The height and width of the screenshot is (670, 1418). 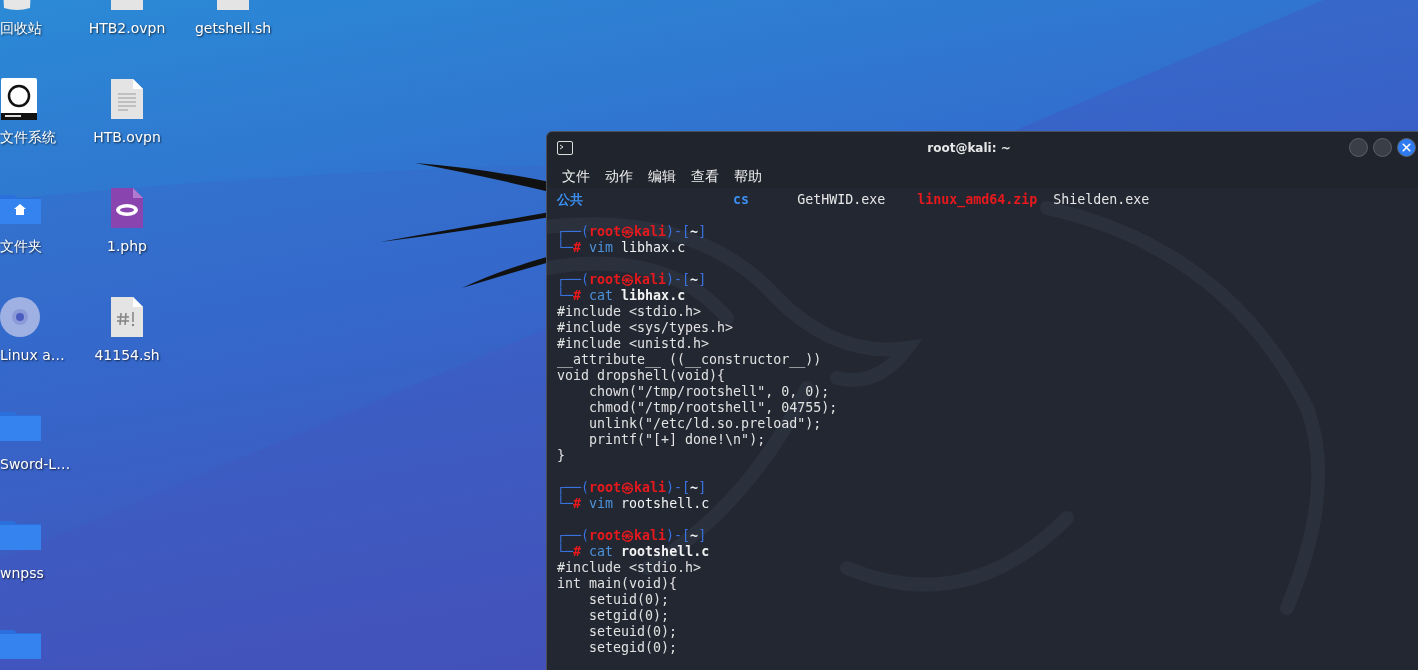 I want to click on output-line: setuid(0);, so click(x=629, y=600).